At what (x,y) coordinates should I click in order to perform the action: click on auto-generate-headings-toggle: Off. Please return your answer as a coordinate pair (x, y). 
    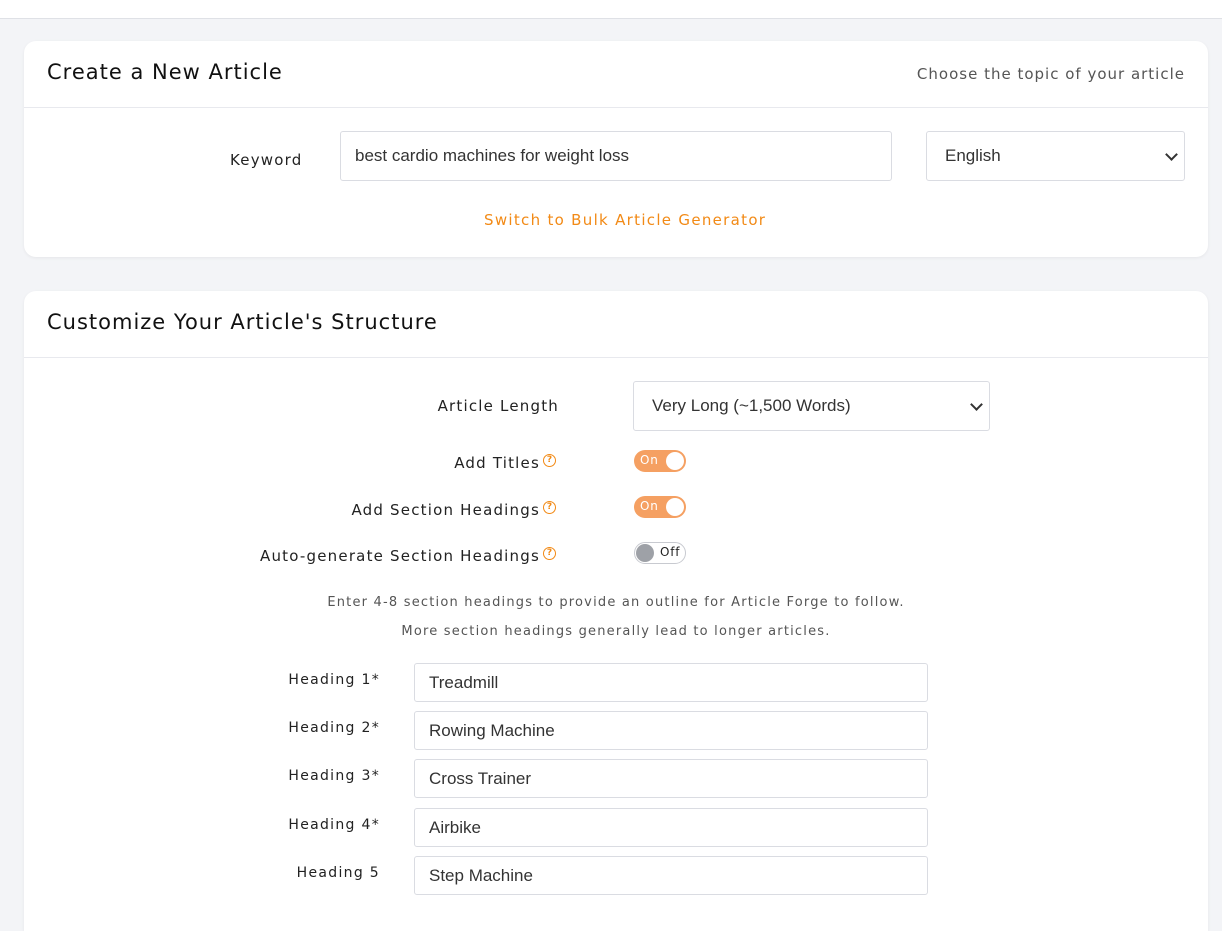
    Looking at the image, I should click on (660, 553).